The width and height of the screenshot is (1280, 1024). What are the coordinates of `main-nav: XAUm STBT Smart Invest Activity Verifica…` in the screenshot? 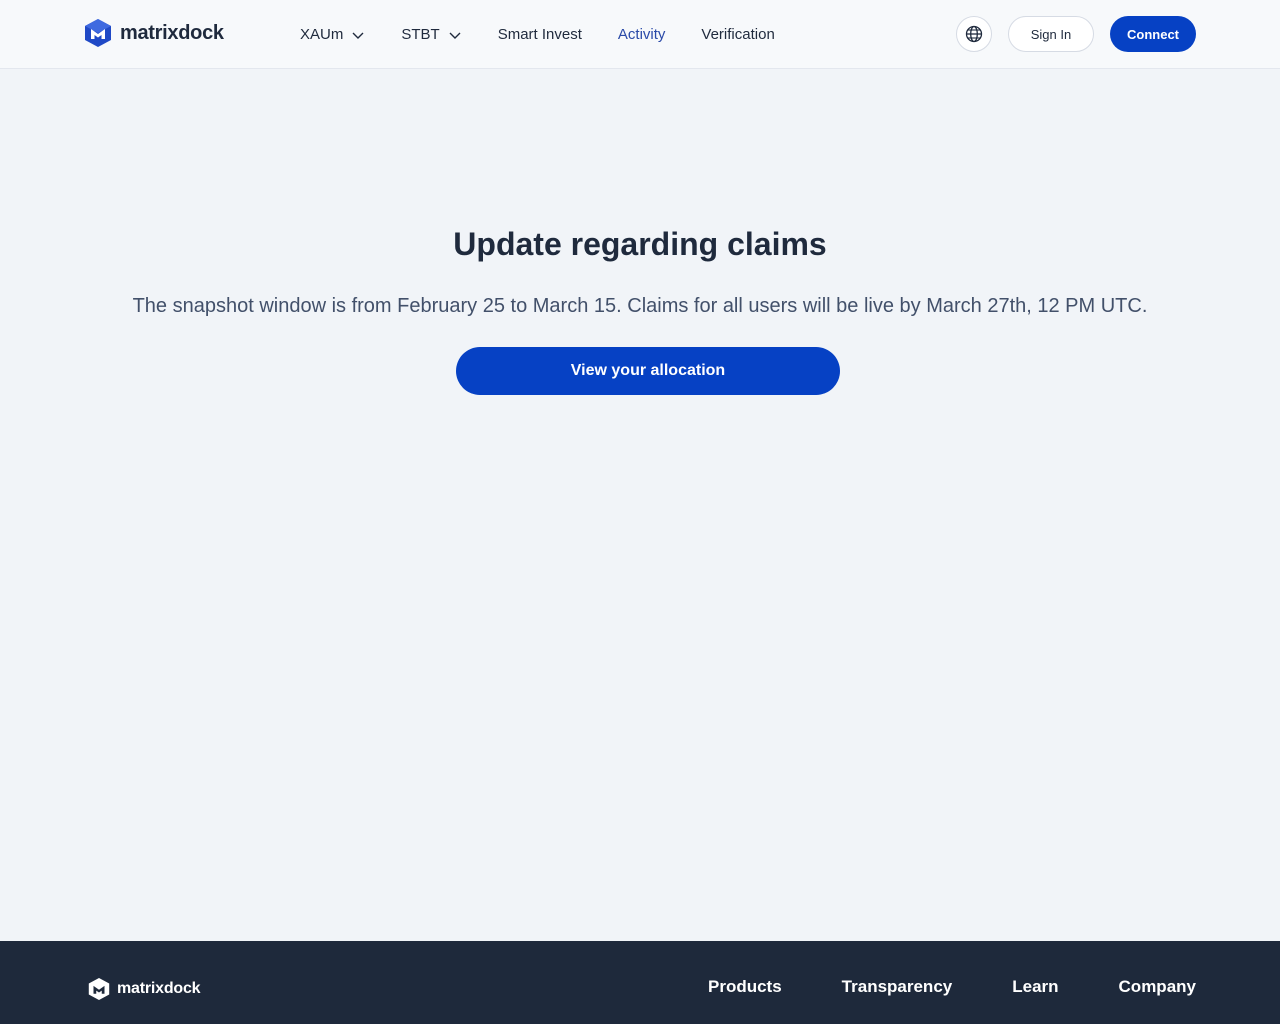 It's located at (555, 34).